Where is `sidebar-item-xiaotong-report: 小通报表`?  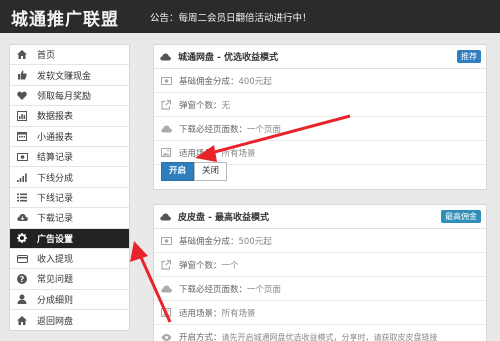 sidebar-item-xiaotong-report: 小通报表 is located at coordinates (69, 136).